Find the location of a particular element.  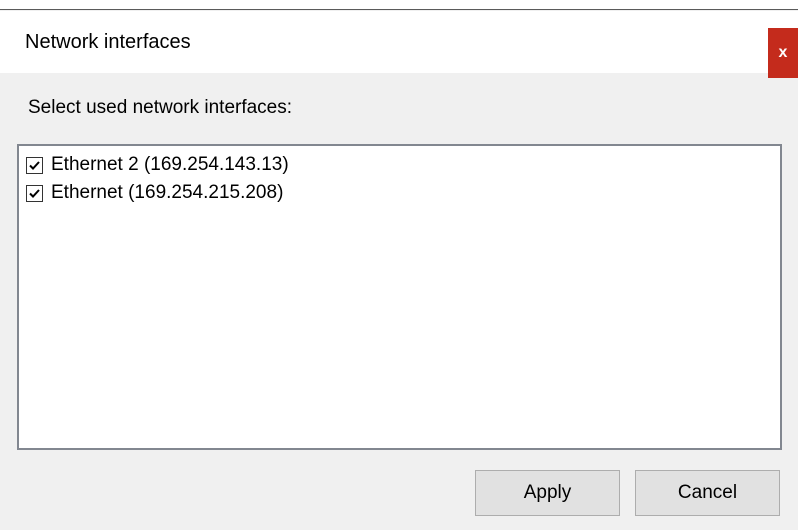

close-button: x is located at coordinates (783, 53).